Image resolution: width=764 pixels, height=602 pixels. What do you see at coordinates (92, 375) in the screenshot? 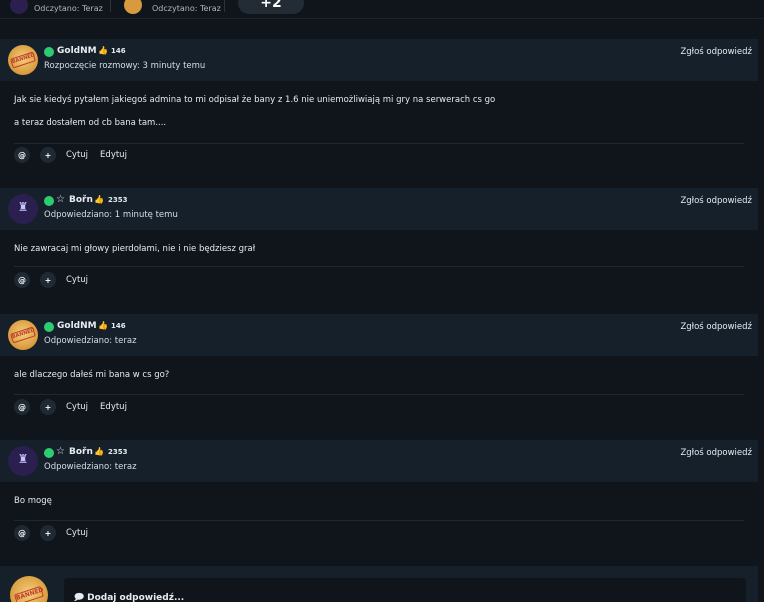
I see `post-content-line: ale dlaczego dałeś mi bana w cs go?` at bounding box center [92, 375].